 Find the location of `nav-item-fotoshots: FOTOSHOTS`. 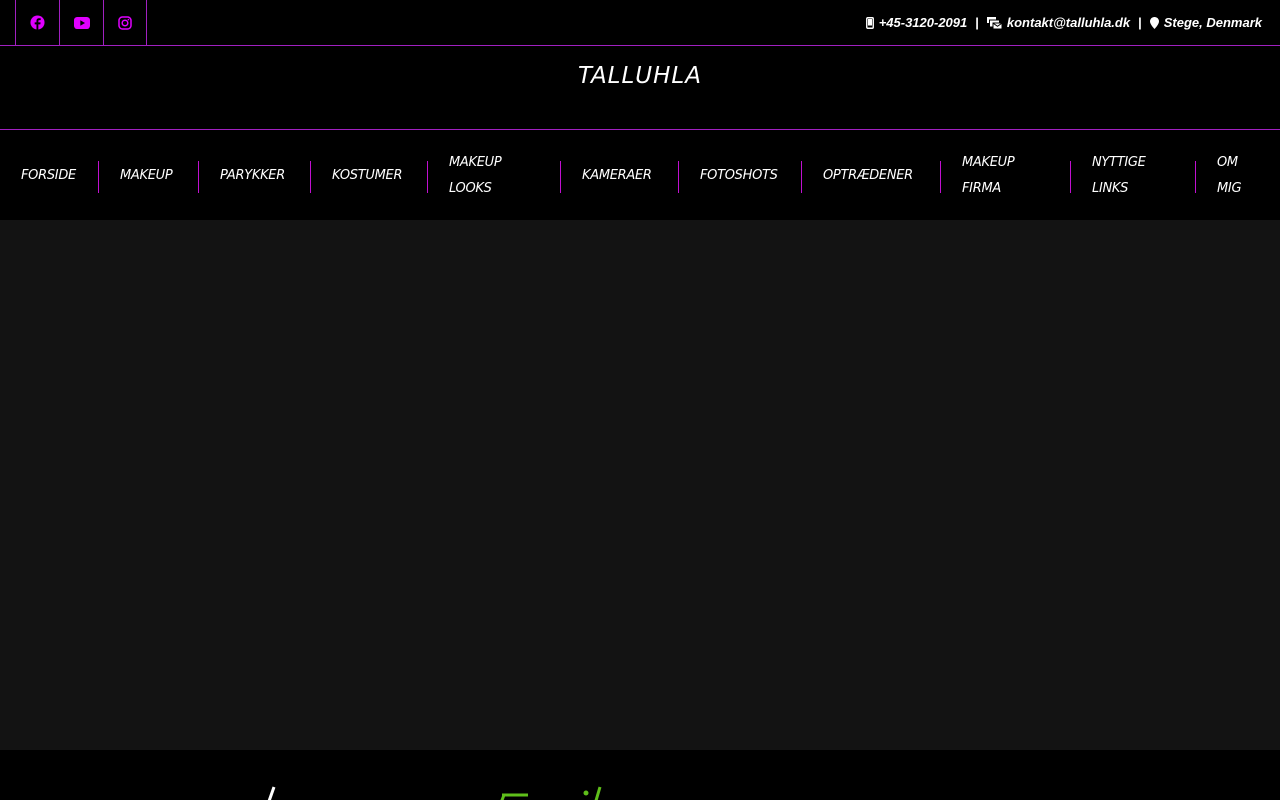

nav-item-fotoshots: FOTOSHOTS is located at coordinates (739, 175).